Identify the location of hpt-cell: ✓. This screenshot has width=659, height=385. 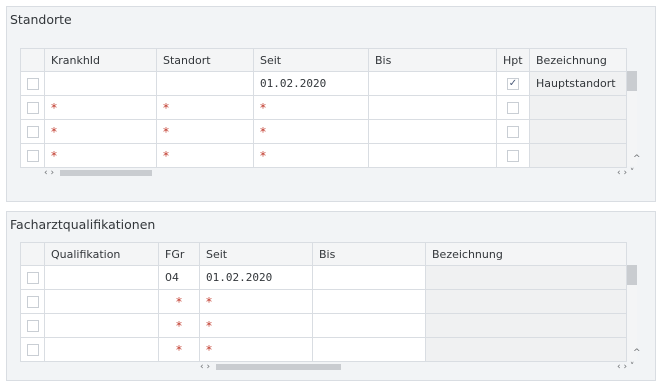
(513, 83).